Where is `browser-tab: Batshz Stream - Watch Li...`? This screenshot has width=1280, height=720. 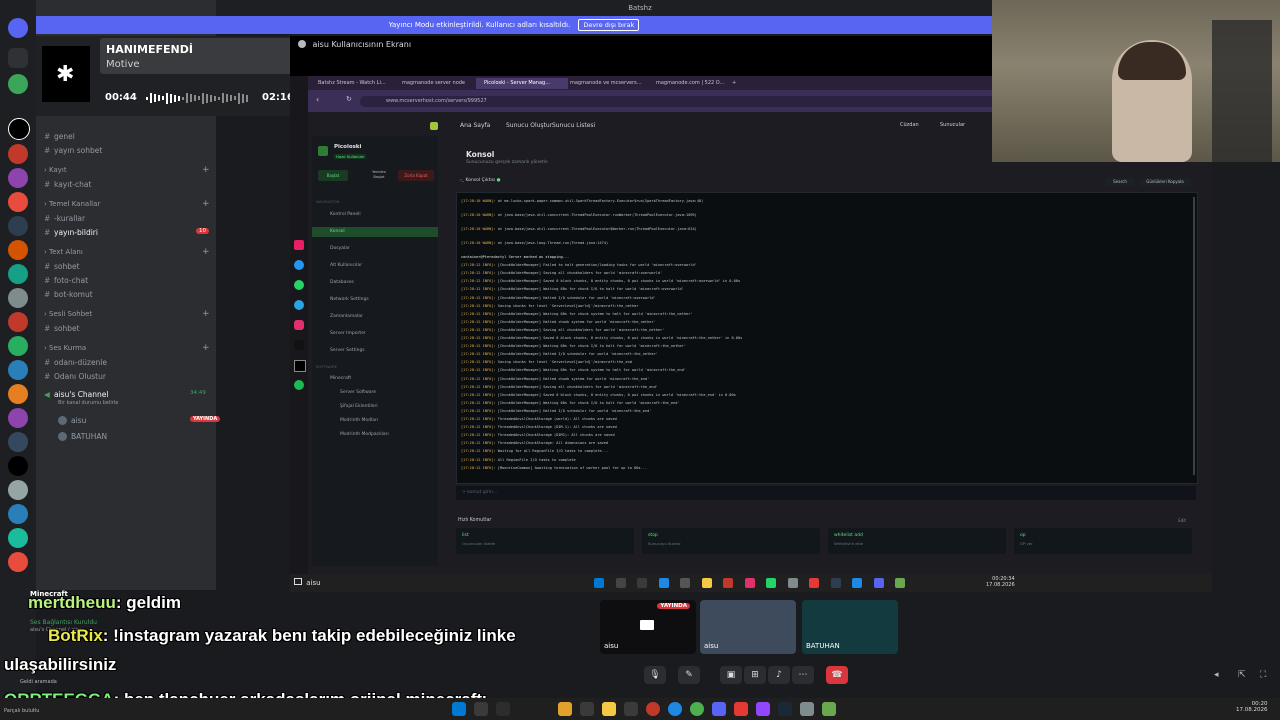 browser-tab: Batshz Stream - Watch Li... is located at coordinates (355, 83).